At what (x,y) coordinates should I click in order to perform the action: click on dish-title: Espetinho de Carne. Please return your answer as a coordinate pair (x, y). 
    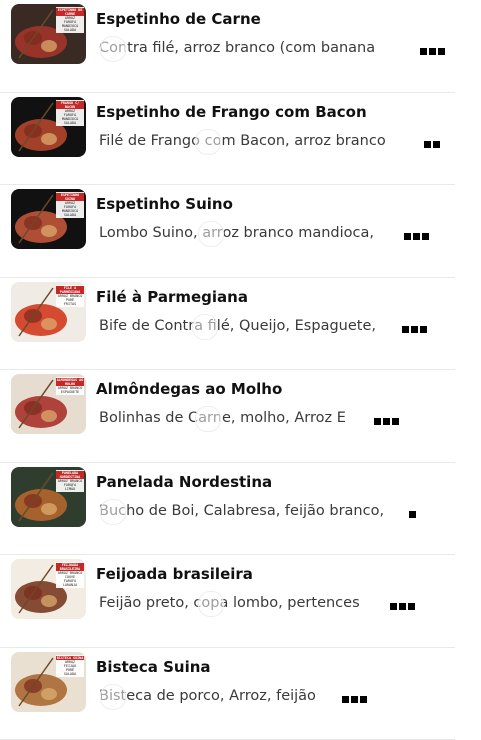
    Looking at the image, I should click on (178, 19).